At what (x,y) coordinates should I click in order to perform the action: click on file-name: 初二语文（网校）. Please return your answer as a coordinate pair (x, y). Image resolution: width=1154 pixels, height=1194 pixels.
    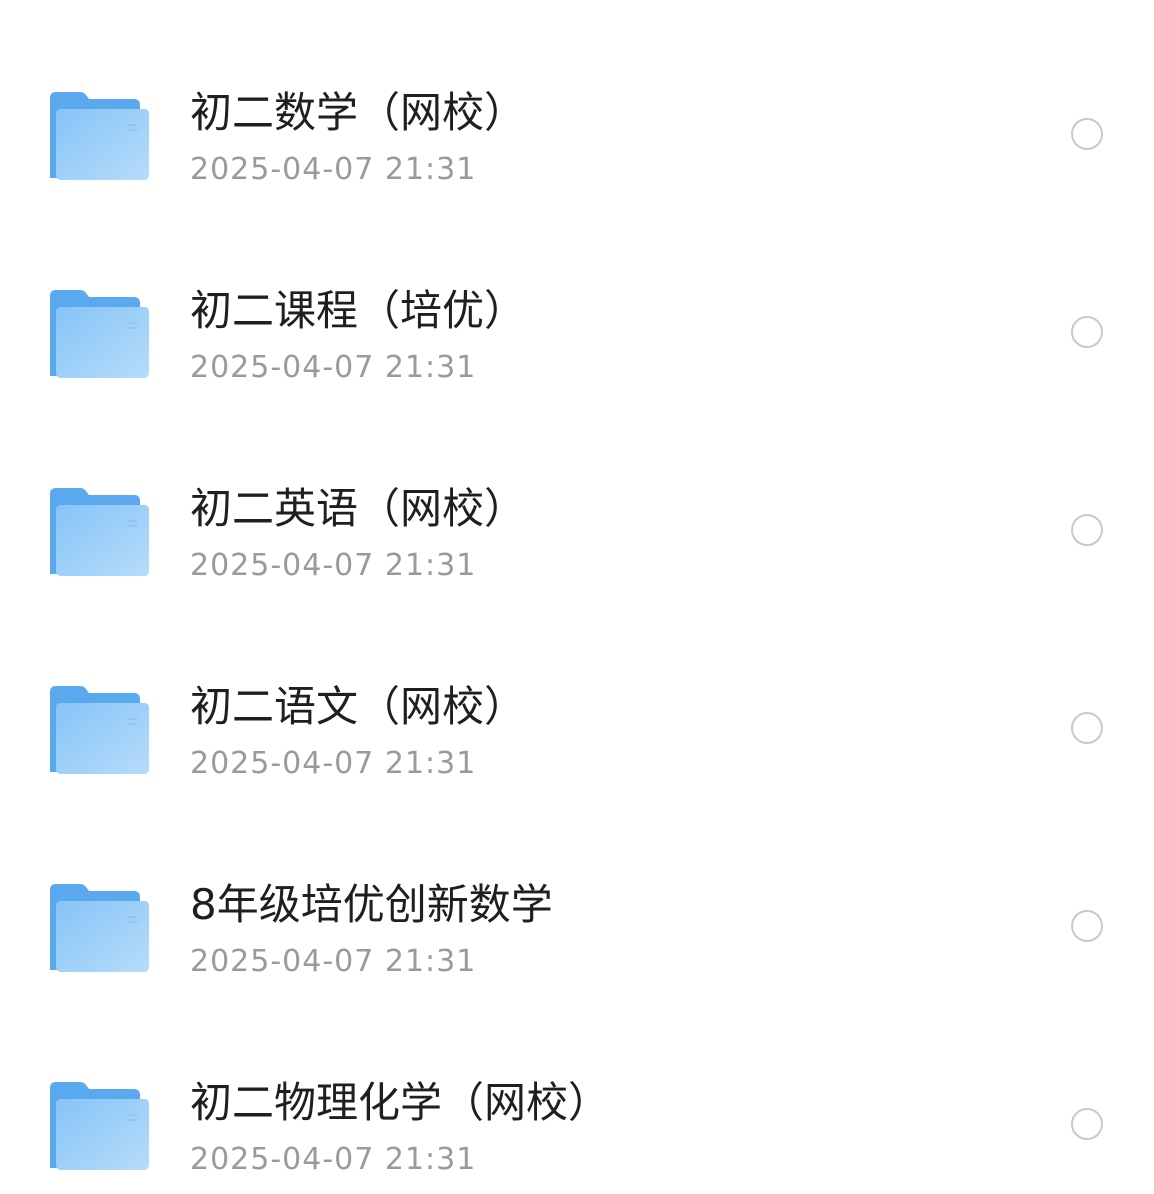
    Looking at the image, I should click on (358, 706).